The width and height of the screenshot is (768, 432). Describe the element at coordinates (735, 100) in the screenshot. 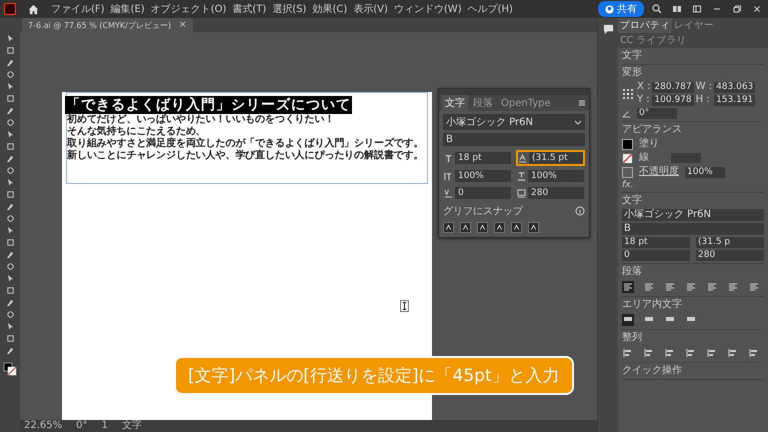

I see `height-field: 153.191` at that location.